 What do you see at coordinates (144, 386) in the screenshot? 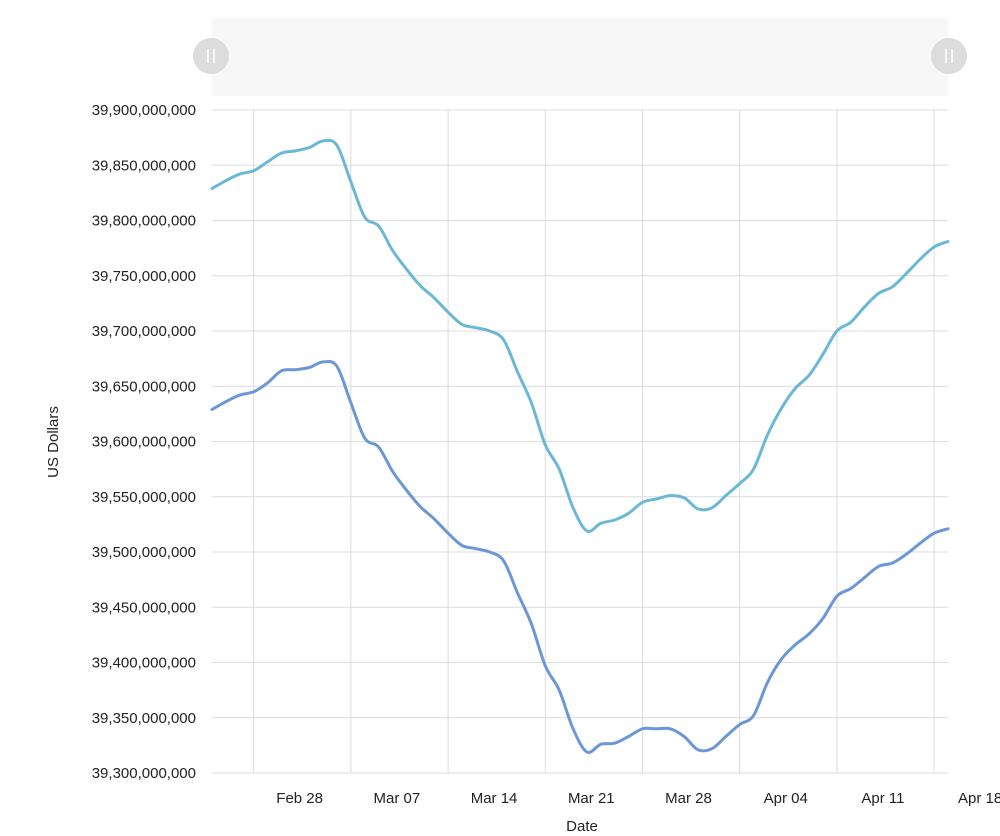
I see `y-tick-label: 39,650,000,000` at bounding box center [144, 386].